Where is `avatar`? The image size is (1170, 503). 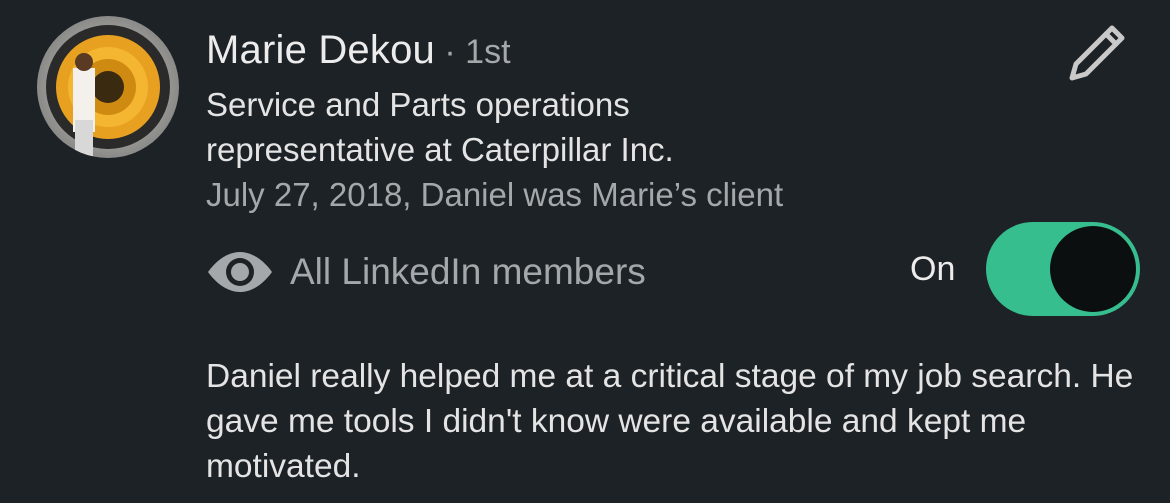
avatar is located at coordinates (108, 87).